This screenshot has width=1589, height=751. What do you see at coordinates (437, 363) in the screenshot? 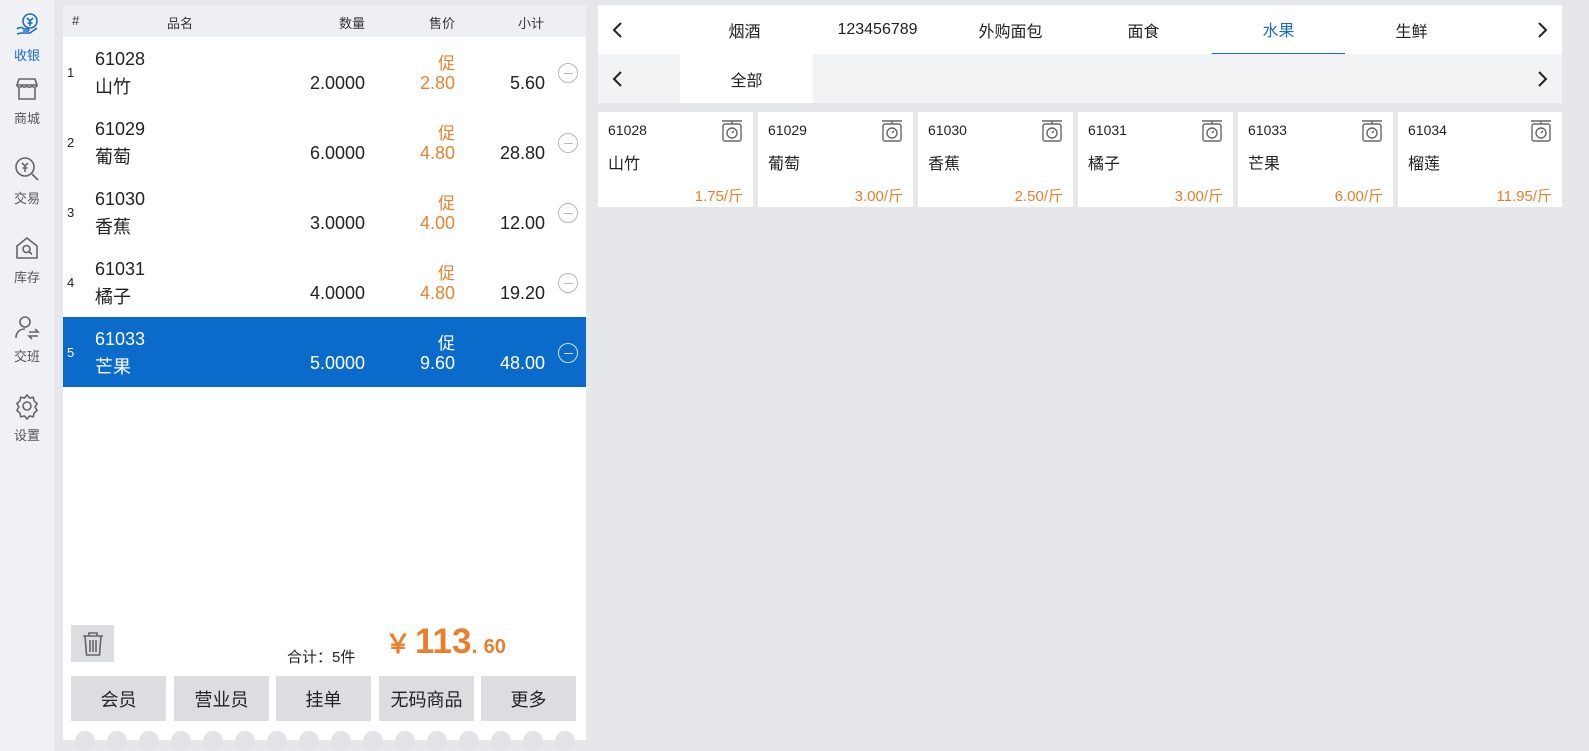
I see `row-price: 9.60` at bounding box center [437, 363].